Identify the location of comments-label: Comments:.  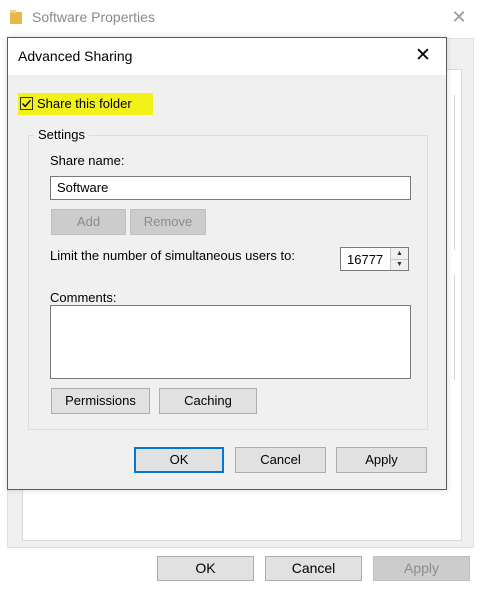
(83, 297).